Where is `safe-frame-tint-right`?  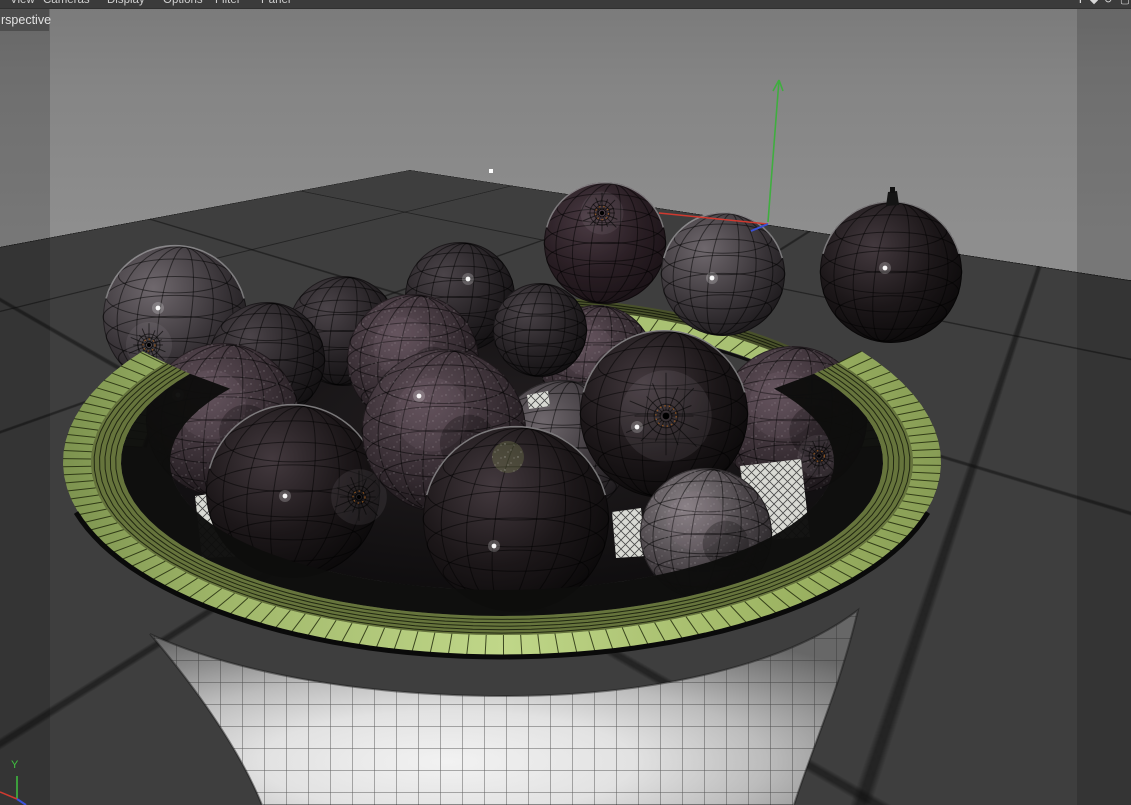 safe-frame-tint-right is located at coordinates (1104, 406).